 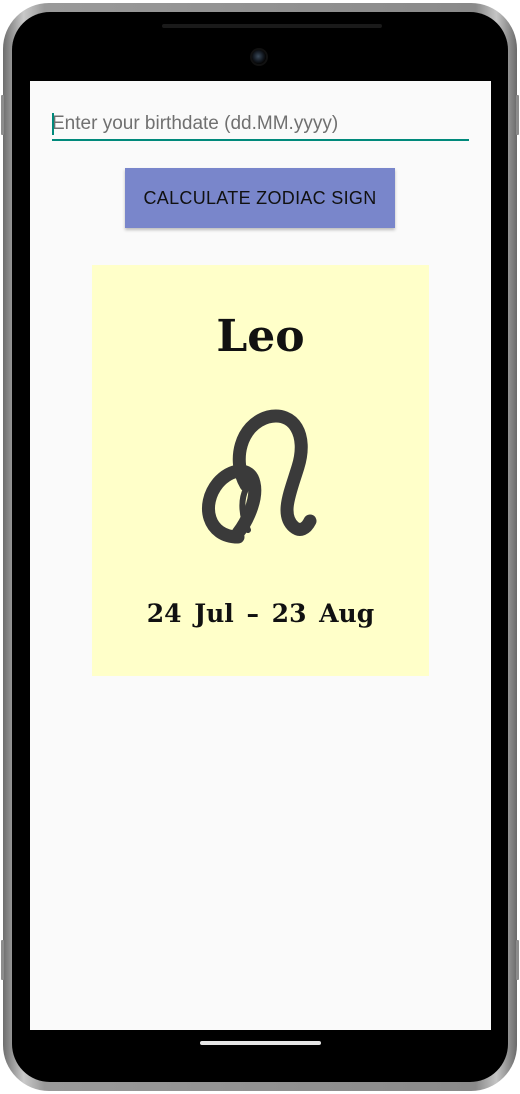 What do you see at coordinates (260, 336) in the screenshot?
I see `zodiac-sign-name: Leo` at bounding box center [260, 336].